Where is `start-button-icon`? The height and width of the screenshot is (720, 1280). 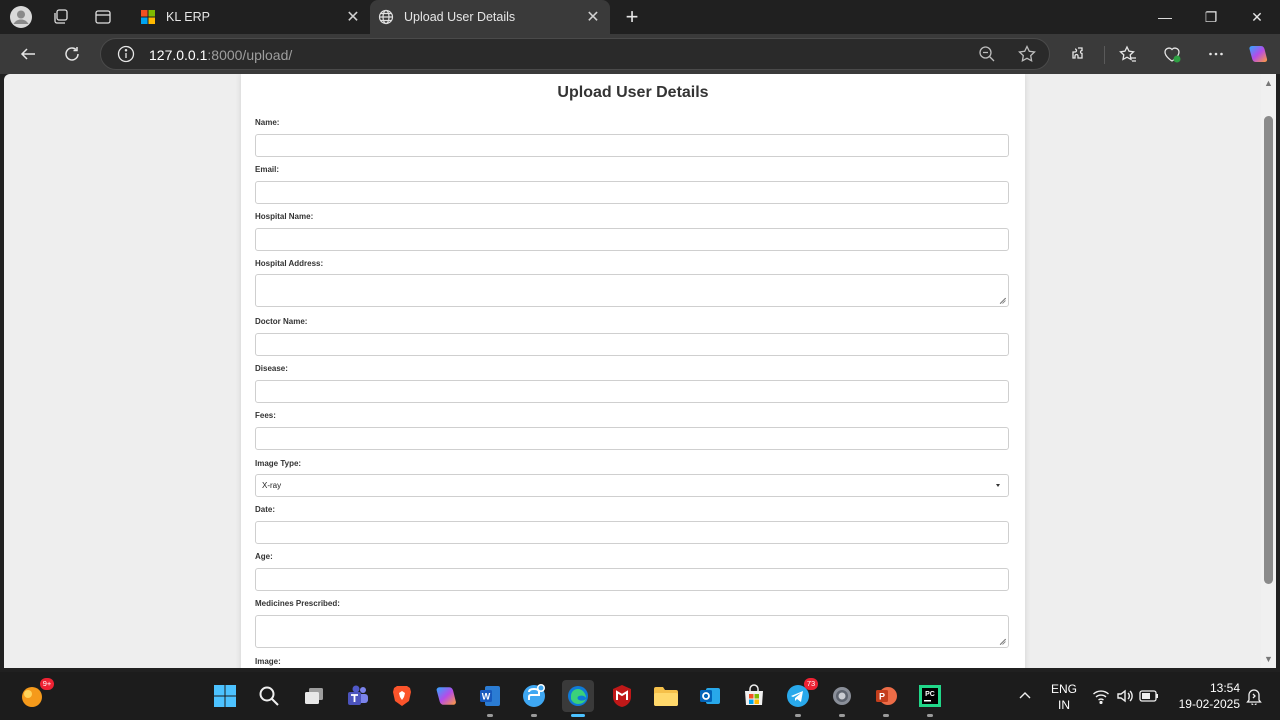
start-button-icon is located at coordinates (225, 696).